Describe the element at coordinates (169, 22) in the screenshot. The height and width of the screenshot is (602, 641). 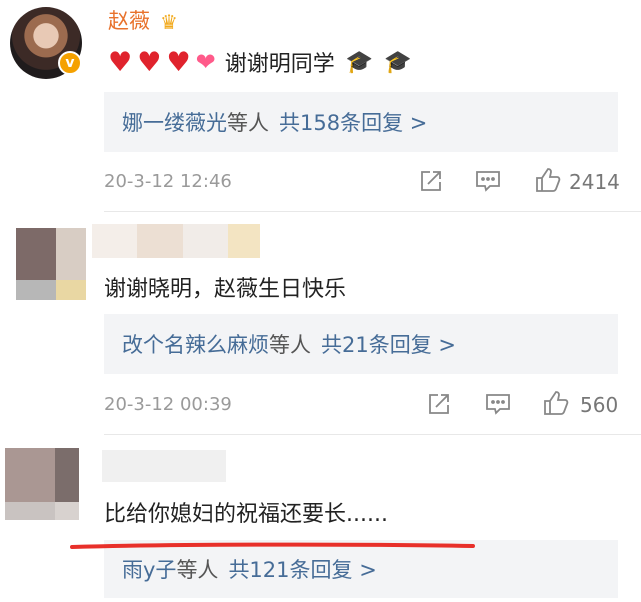
I see `crown-icon: ♛` at that location.